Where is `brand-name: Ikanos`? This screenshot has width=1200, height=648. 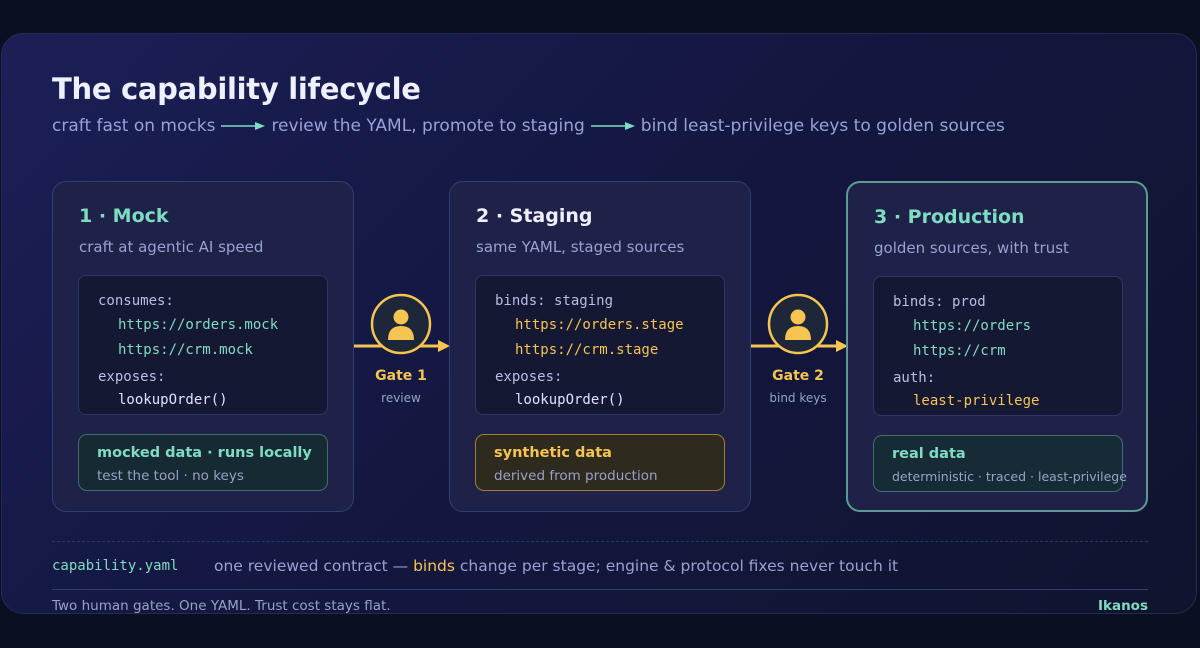 brand-name: Ikanos is located at coordinates (1122, 606).